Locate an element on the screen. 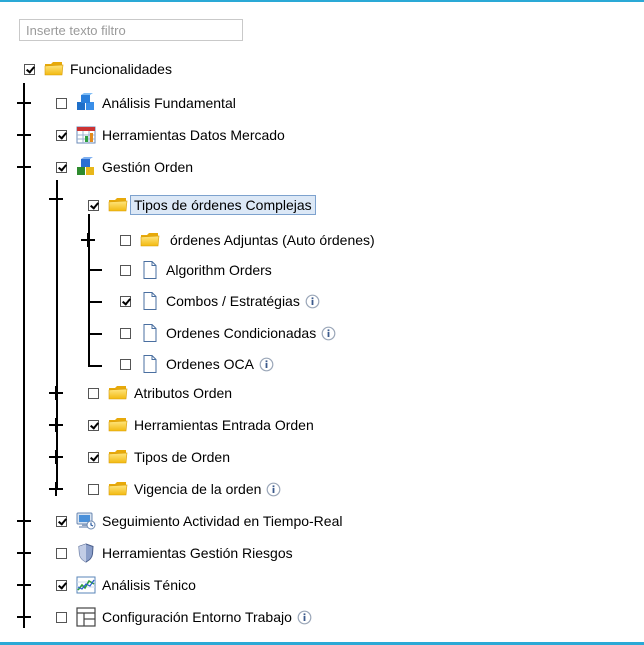  tree-item-seguimiento-actividad: Seguimiento Actividad en Tiempo-Real is located at coordinates (199, 521).